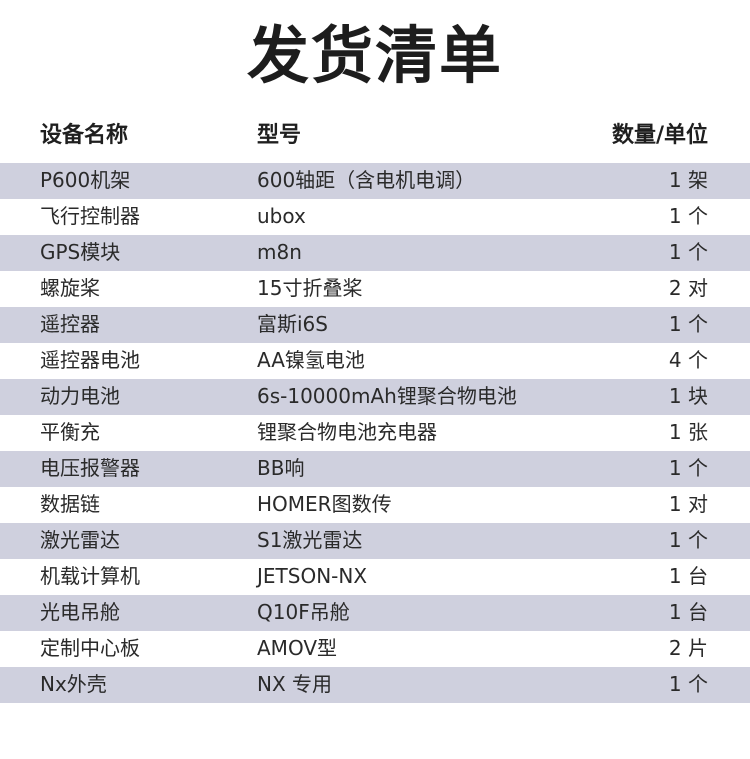 This screenshot has height=759, width=750. I want to click on item-model: ubox, so click(281, 216).